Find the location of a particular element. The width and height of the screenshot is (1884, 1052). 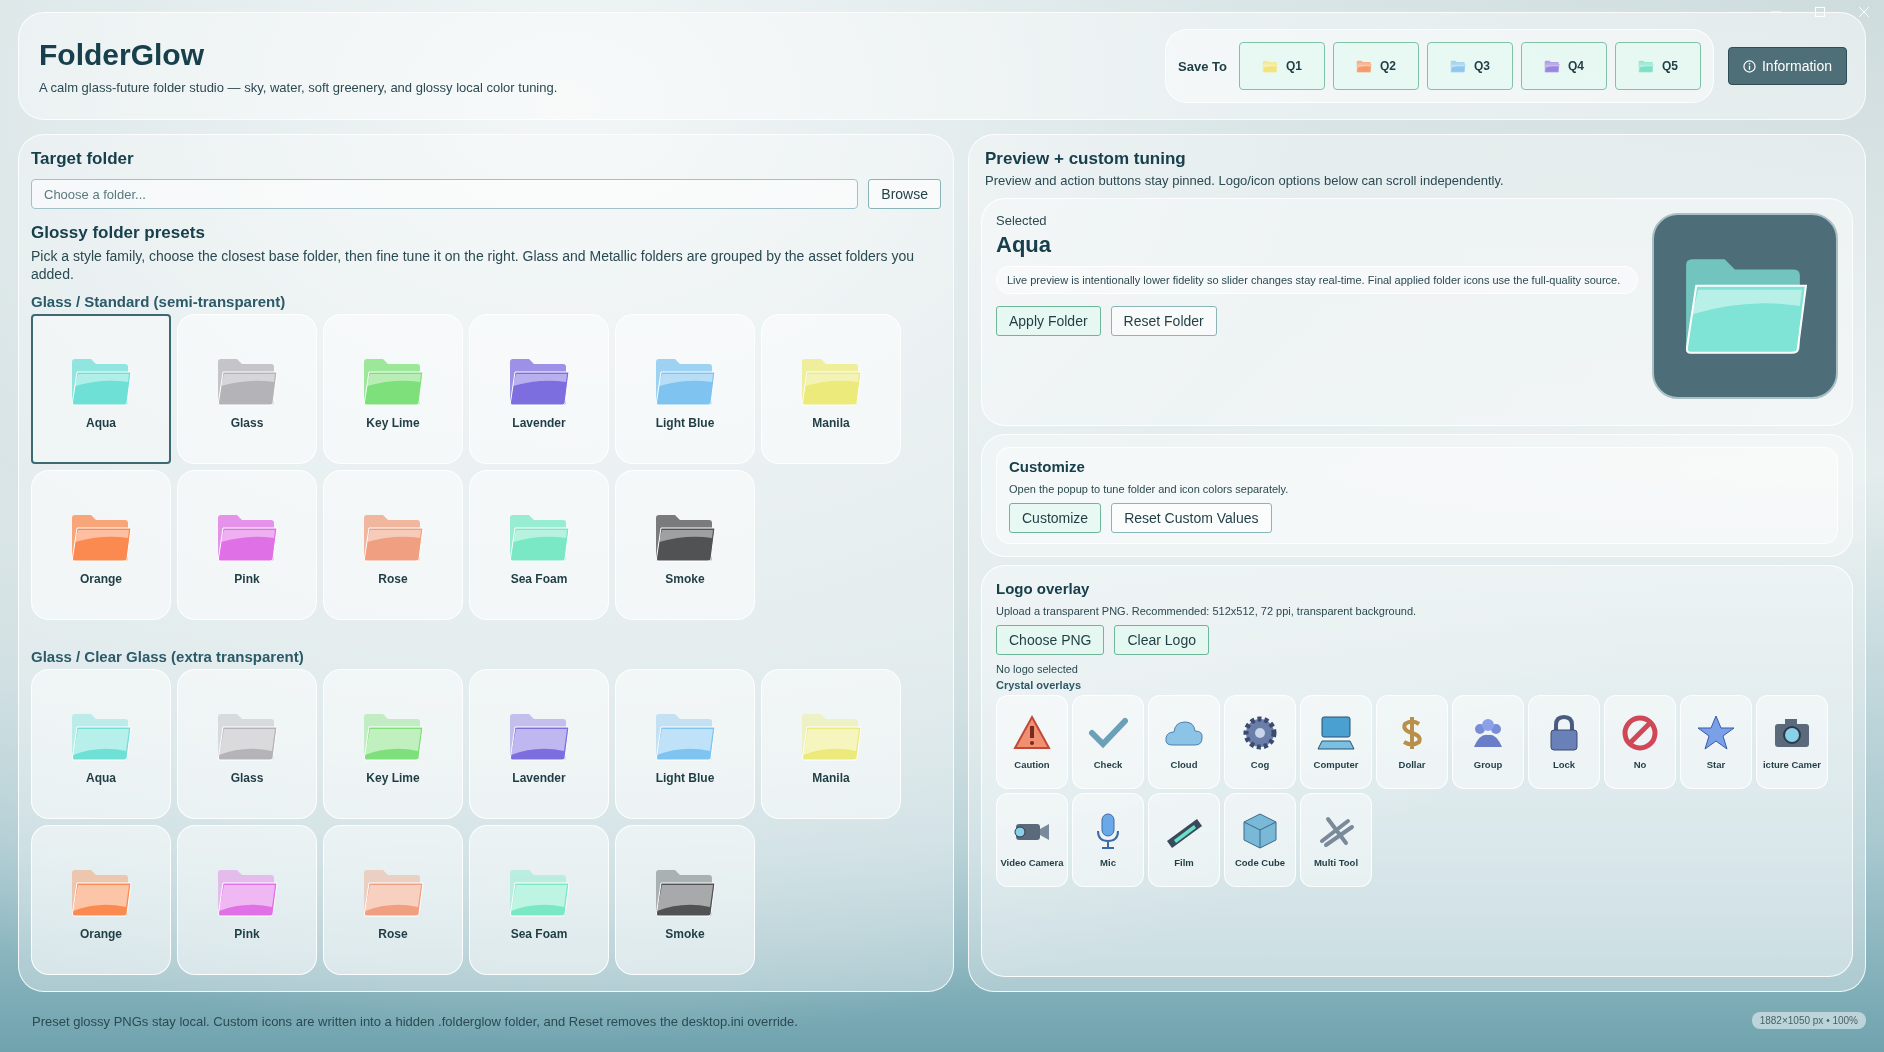

overlay-tile: Multi Tool is located at coordinates (1336, 839).